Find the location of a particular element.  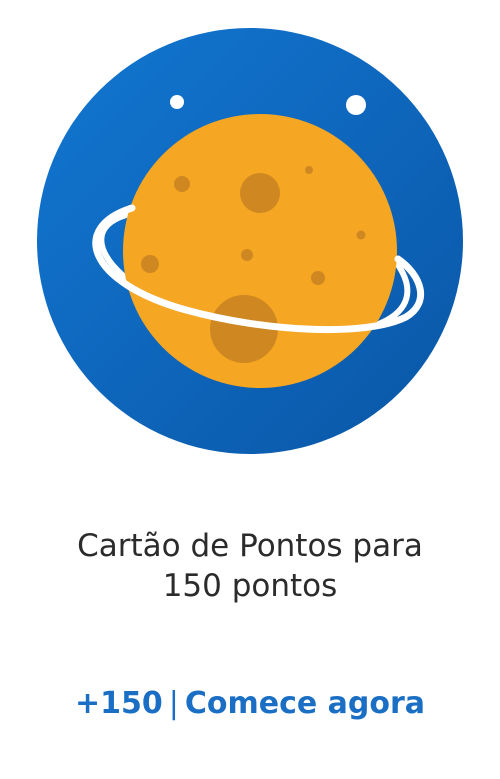

start-now-link: +150 | Comece agora is located at coordinates (250, 704).